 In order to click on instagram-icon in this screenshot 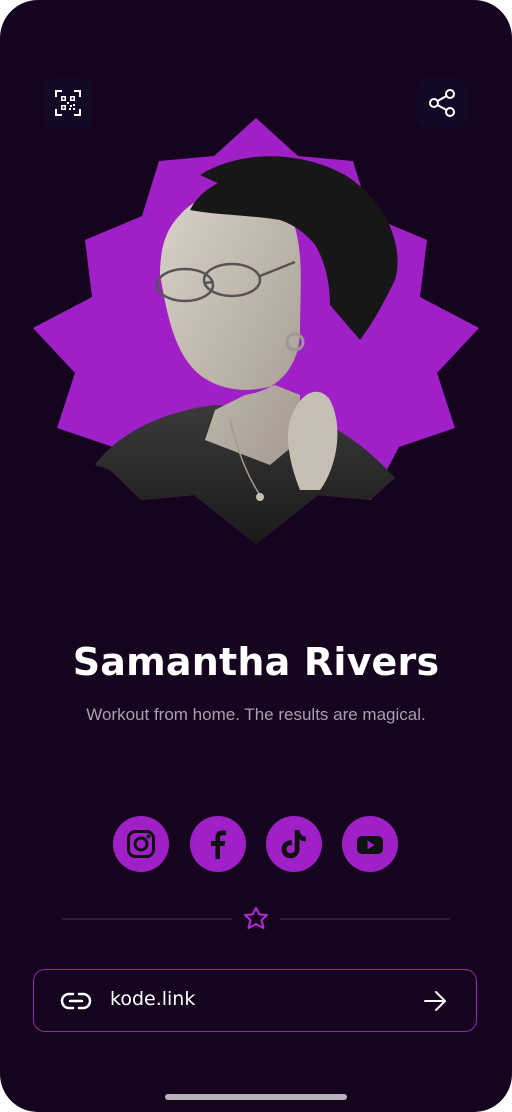, I will do `click(141, 844)`.